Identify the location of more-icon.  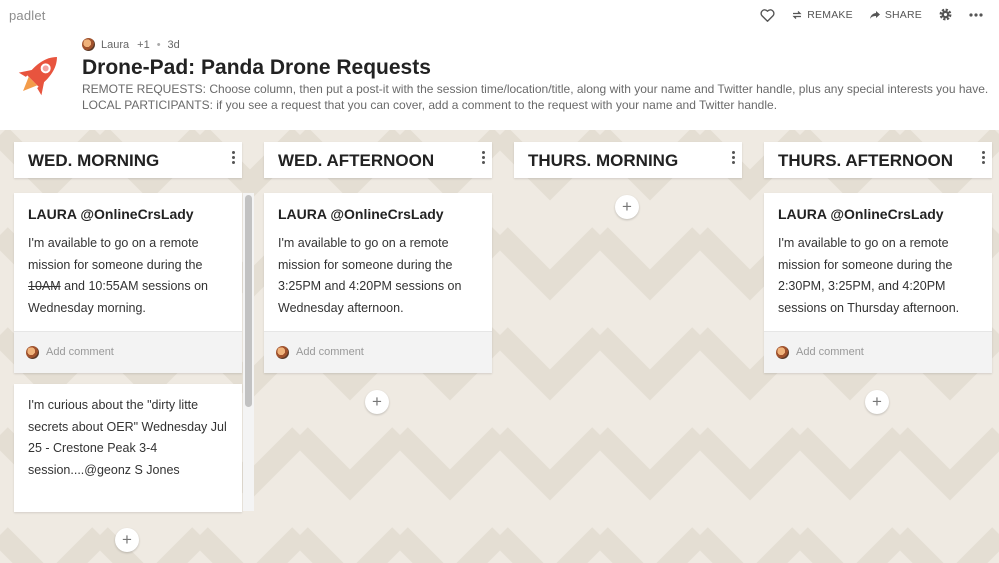
(976, 14).